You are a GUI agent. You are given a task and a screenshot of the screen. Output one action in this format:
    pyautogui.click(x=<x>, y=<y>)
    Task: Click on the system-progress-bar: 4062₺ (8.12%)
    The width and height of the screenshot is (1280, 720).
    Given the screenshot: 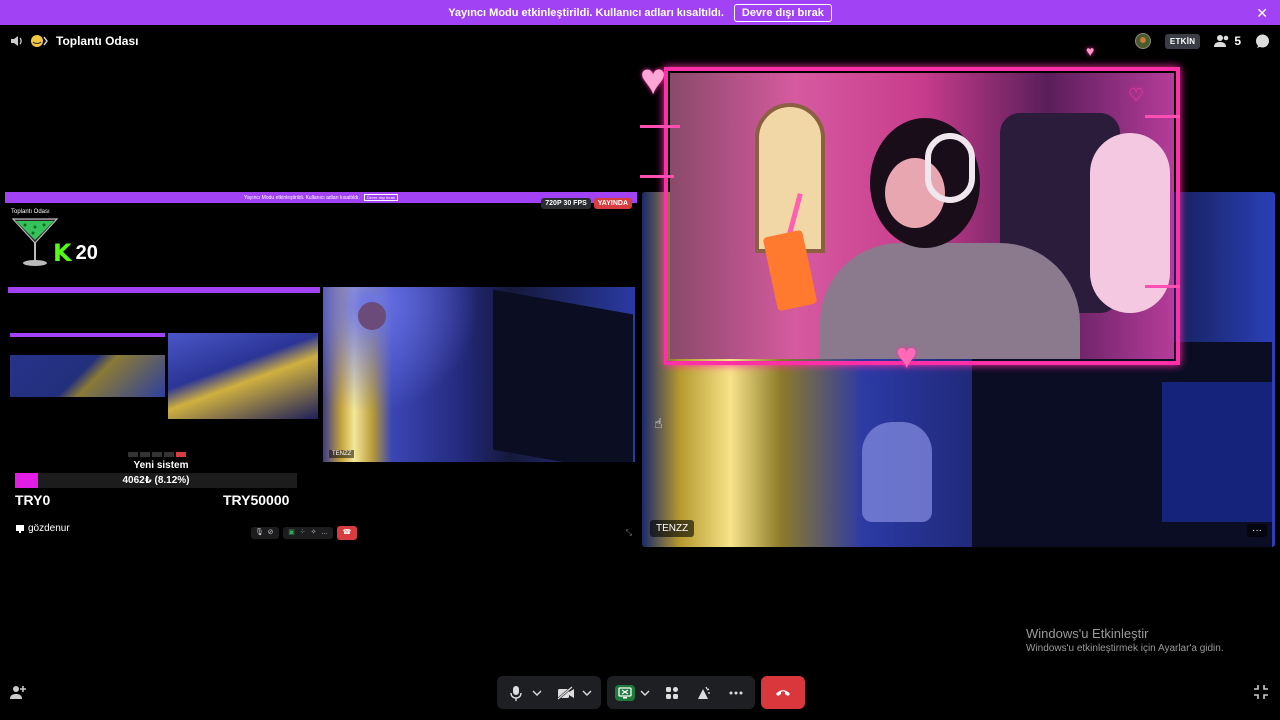 What is the action you would take?
    pyautogui.click(x=156, y=480)
    